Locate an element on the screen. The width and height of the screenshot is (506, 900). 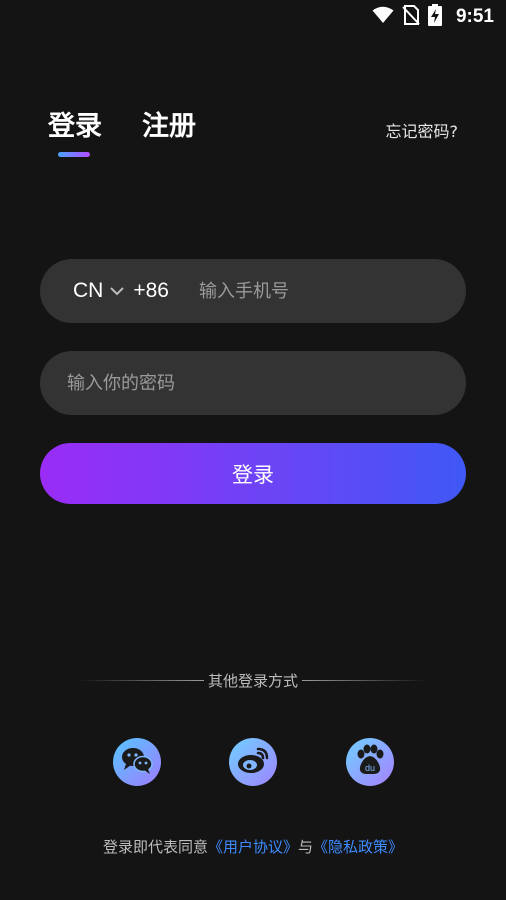
login-button: 登录 is located at coordinates (253, 473).